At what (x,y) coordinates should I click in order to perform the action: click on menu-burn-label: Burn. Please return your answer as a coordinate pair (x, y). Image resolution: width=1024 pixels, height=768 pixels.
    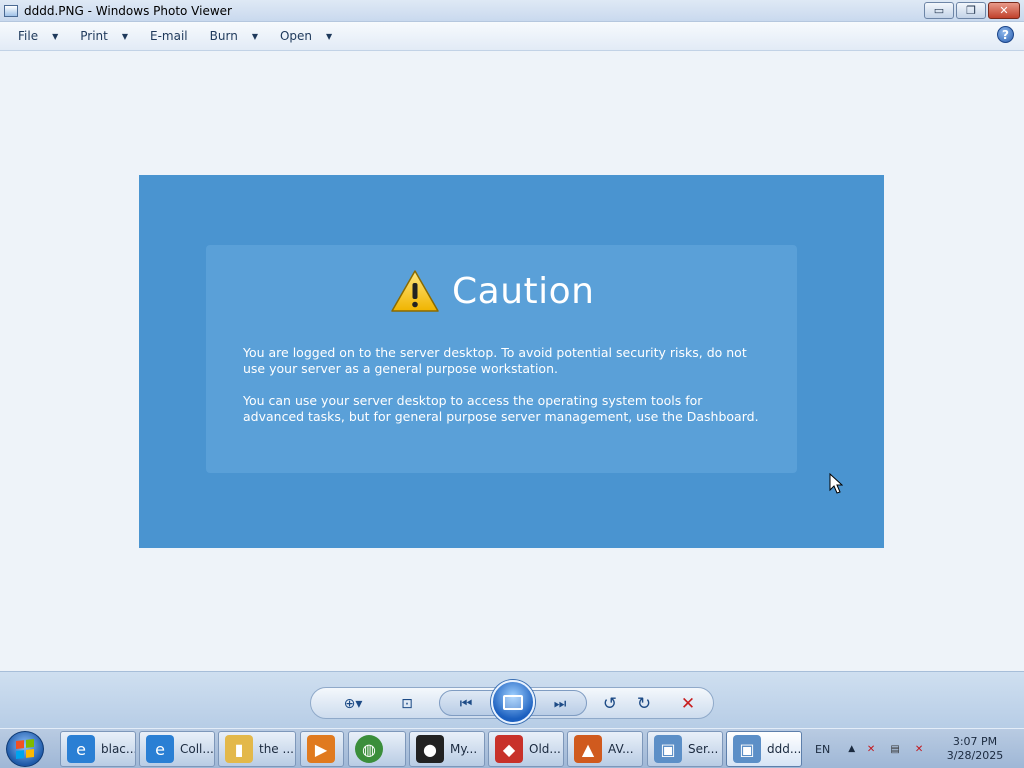
    Looking at the image, I should click on (223, 36).